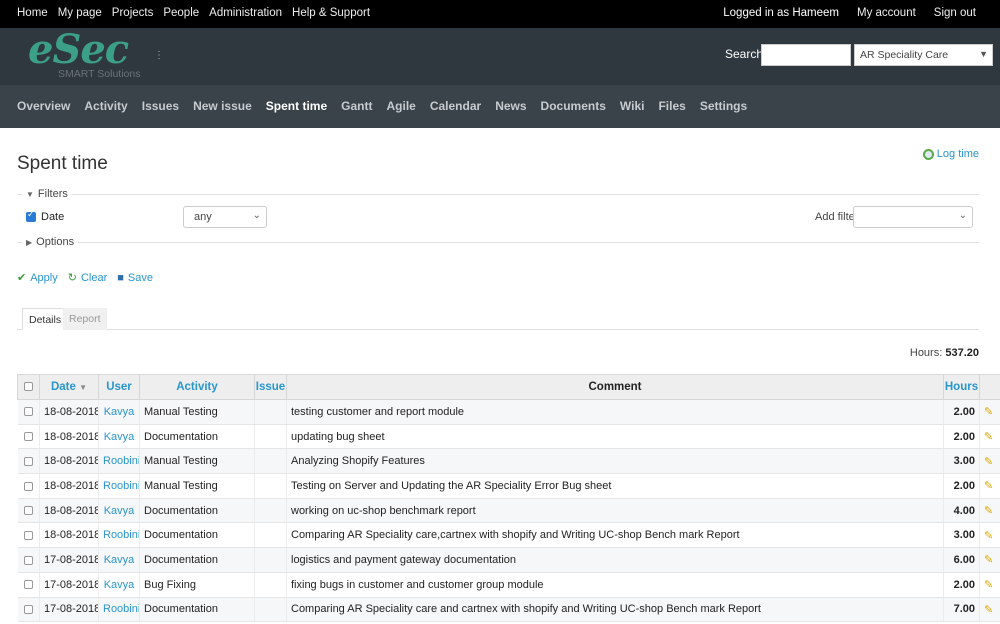 This screenshot has height=624, width=1000. I want to click on tab-activity: Activity, so click(105, 106).